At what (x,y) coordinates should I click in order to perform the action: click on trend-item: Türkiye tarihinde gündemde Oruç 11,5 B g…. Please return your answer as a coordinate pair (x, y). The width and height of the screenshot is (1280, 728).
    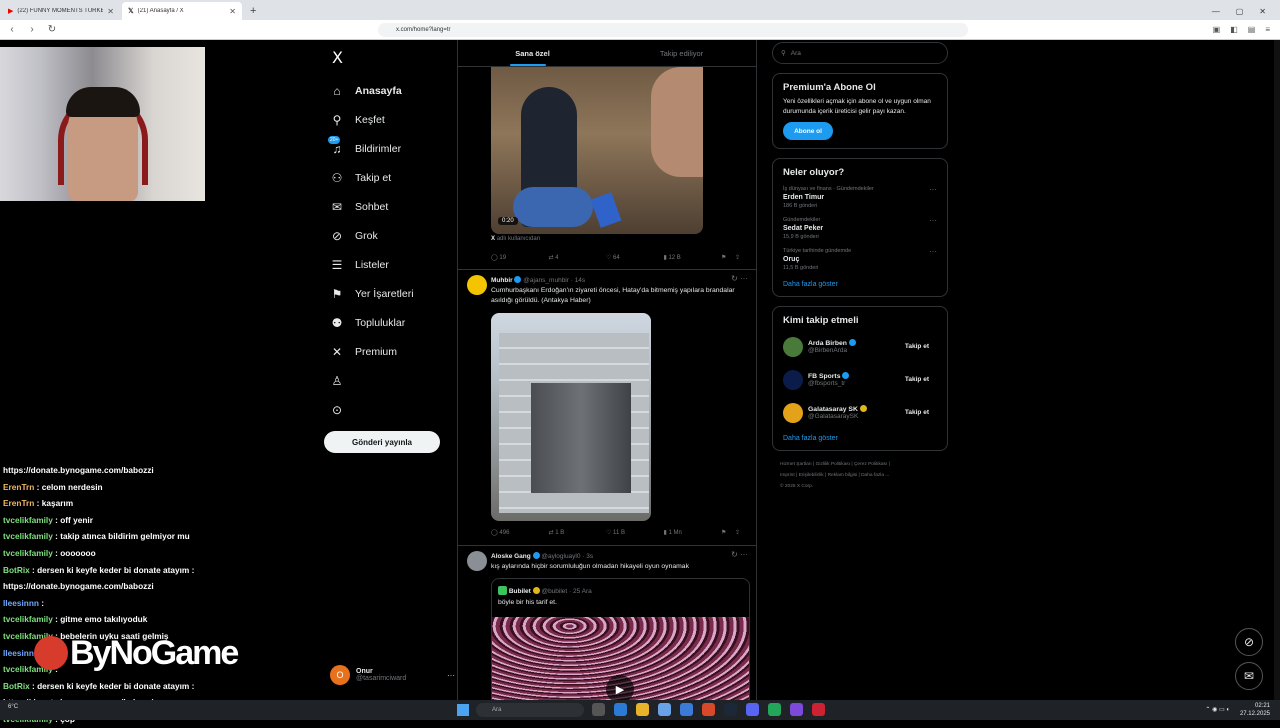
    Looking at the image, I should click on (860, 259).